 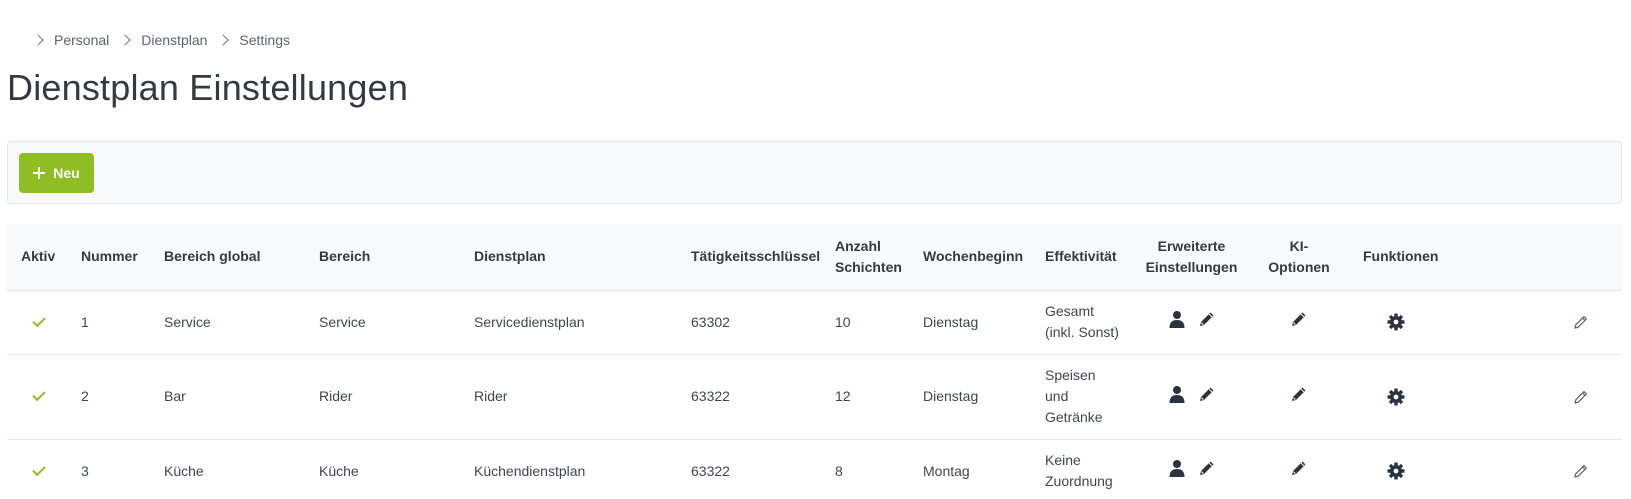 What do you see at coordinates (1082, 332) in the screenshot?
I see `cell-line: (inkl. Sonst)` at bounding box center [1082, 332].